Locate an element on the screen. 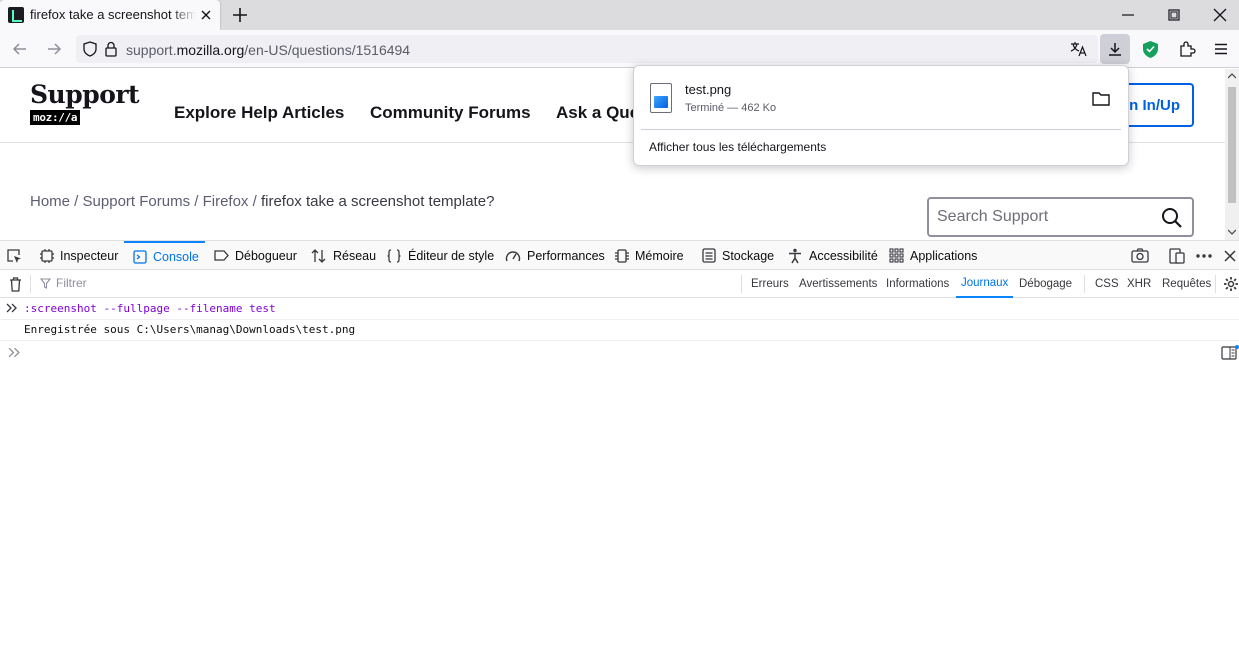  gear-icon is located at coordinates (1231, 284).